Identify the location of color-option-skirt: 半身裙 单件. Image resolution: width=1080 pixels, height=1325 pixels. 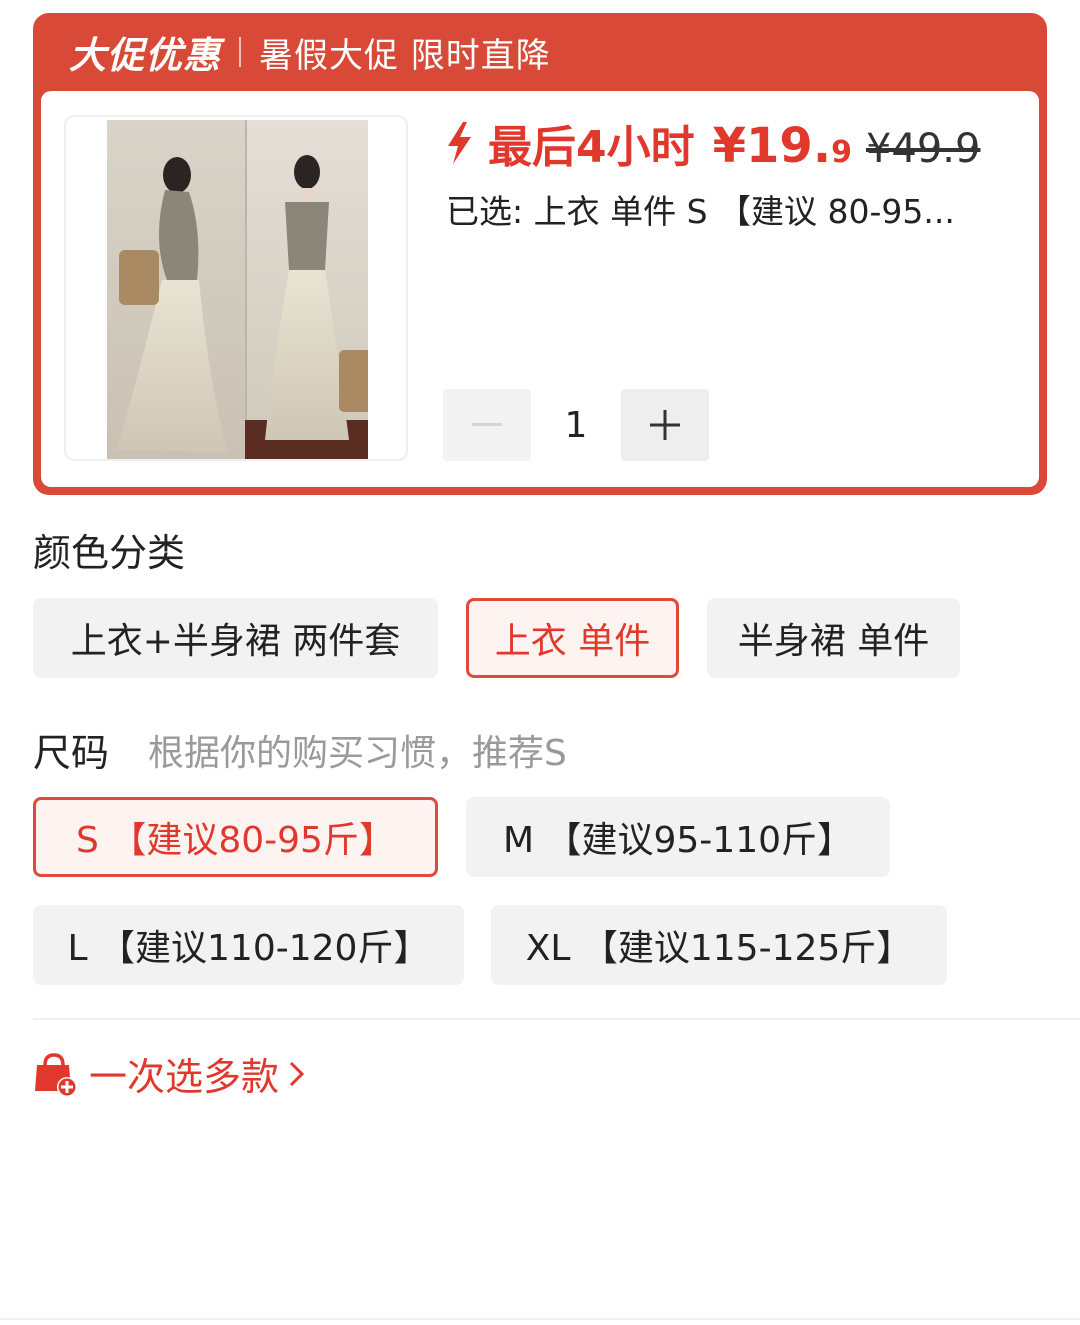
(833, 638).